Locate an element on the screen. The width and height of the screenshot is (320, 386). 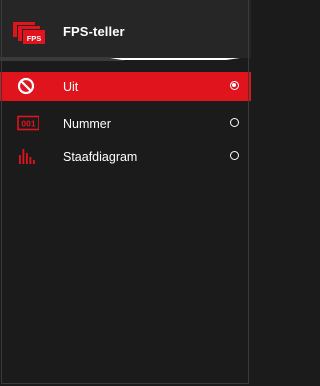
fps-icon-text: FPS is located at coordinates (34, 38).